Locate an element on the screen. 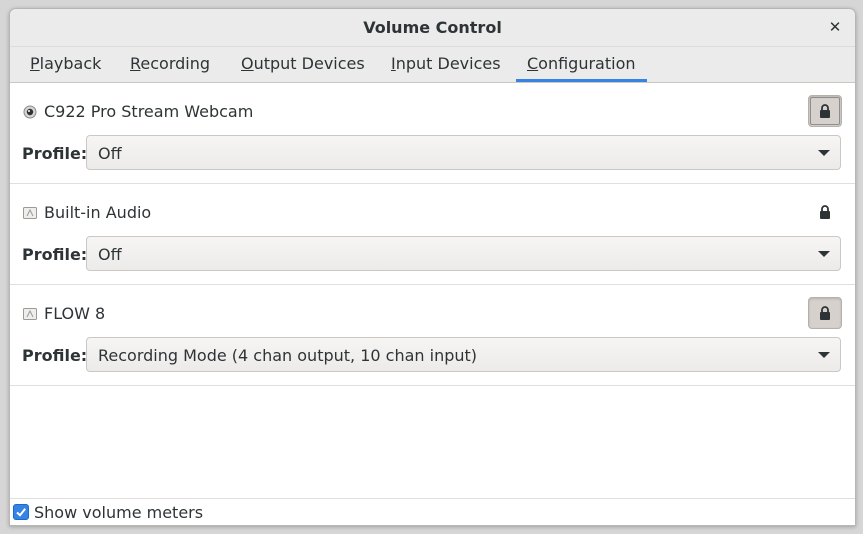  tab-mnemonic: C is located at coordinates (533, 63).